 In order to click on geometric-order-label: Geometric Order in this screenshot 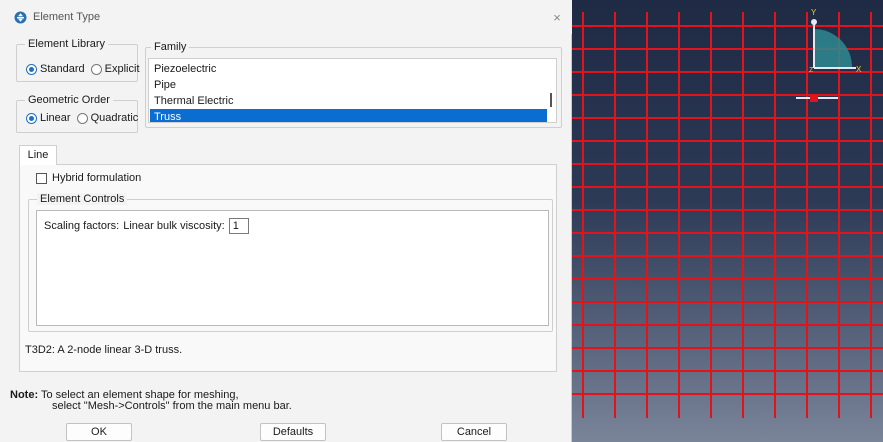, I will do `click(69, 100)`.